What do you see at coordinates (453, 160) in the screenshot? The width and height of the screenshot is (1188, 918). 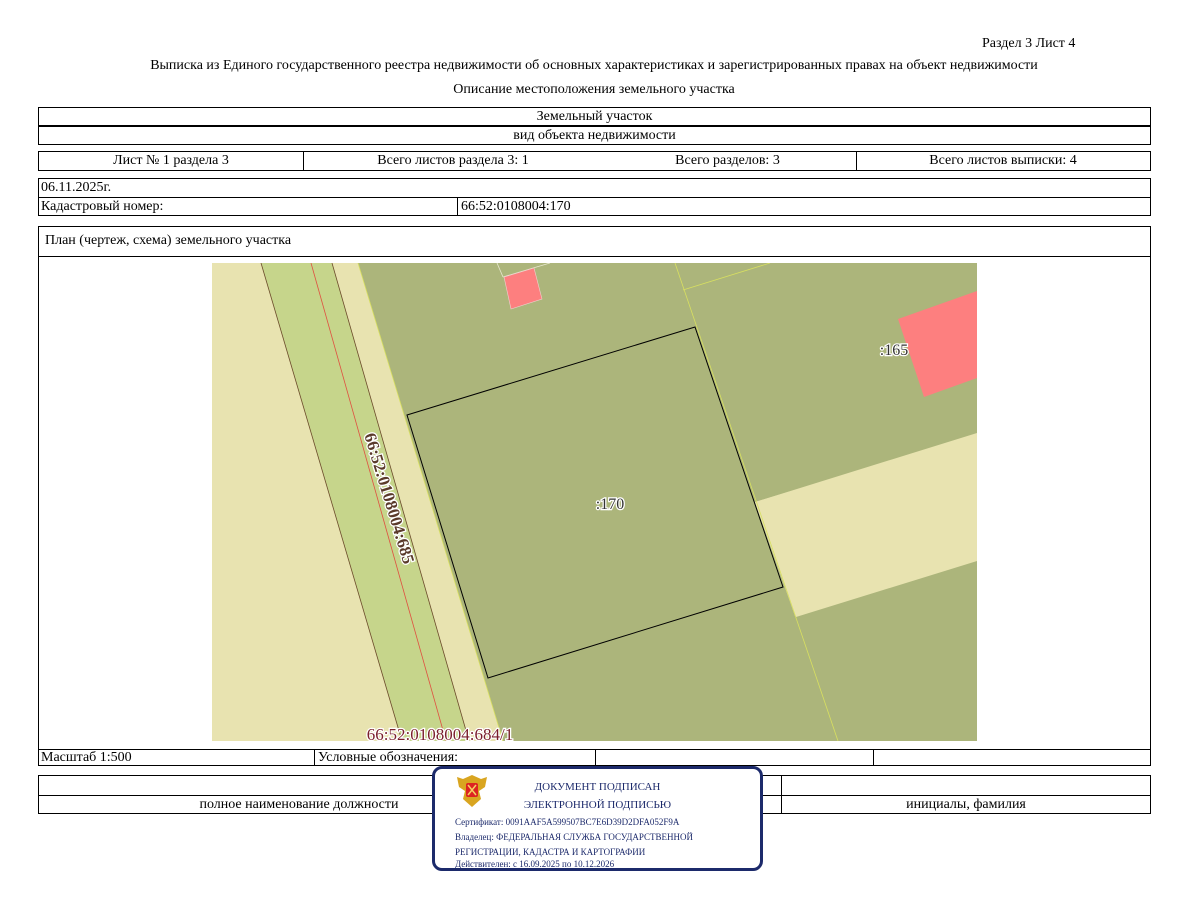 I see `total-section-sheets: Всего листов раздела 3: 1` at bounding box center [453, 160].